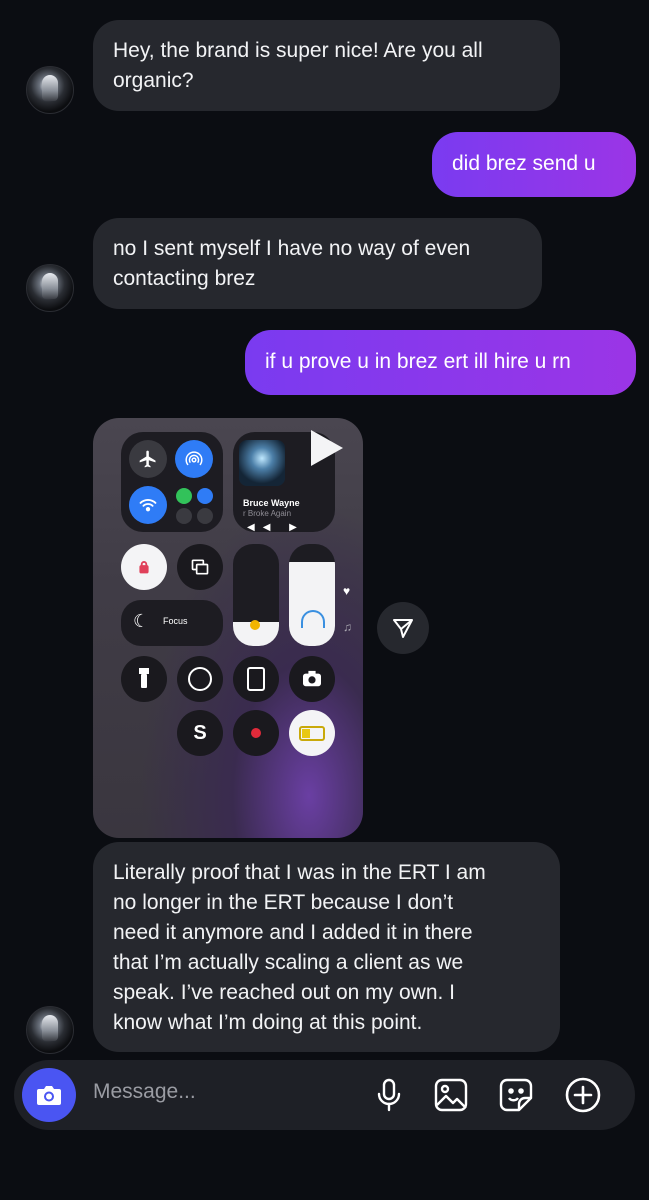  Describe the element at coordinates (347, 627) in the screenshot. I see `music-note-icon: ♫` at that location.